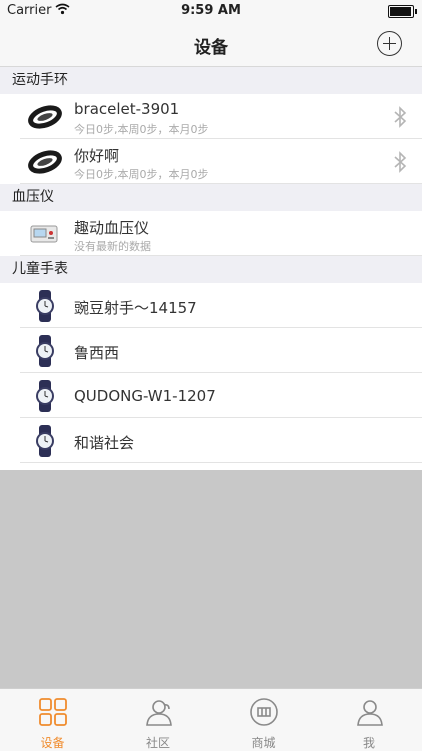 Image resolution: width=422 pixels, height=751 pixels. What do you see at coordinates (157, 743) in the screenshot?
I see `tab-label: 社区` at bounding box center [157, 743].